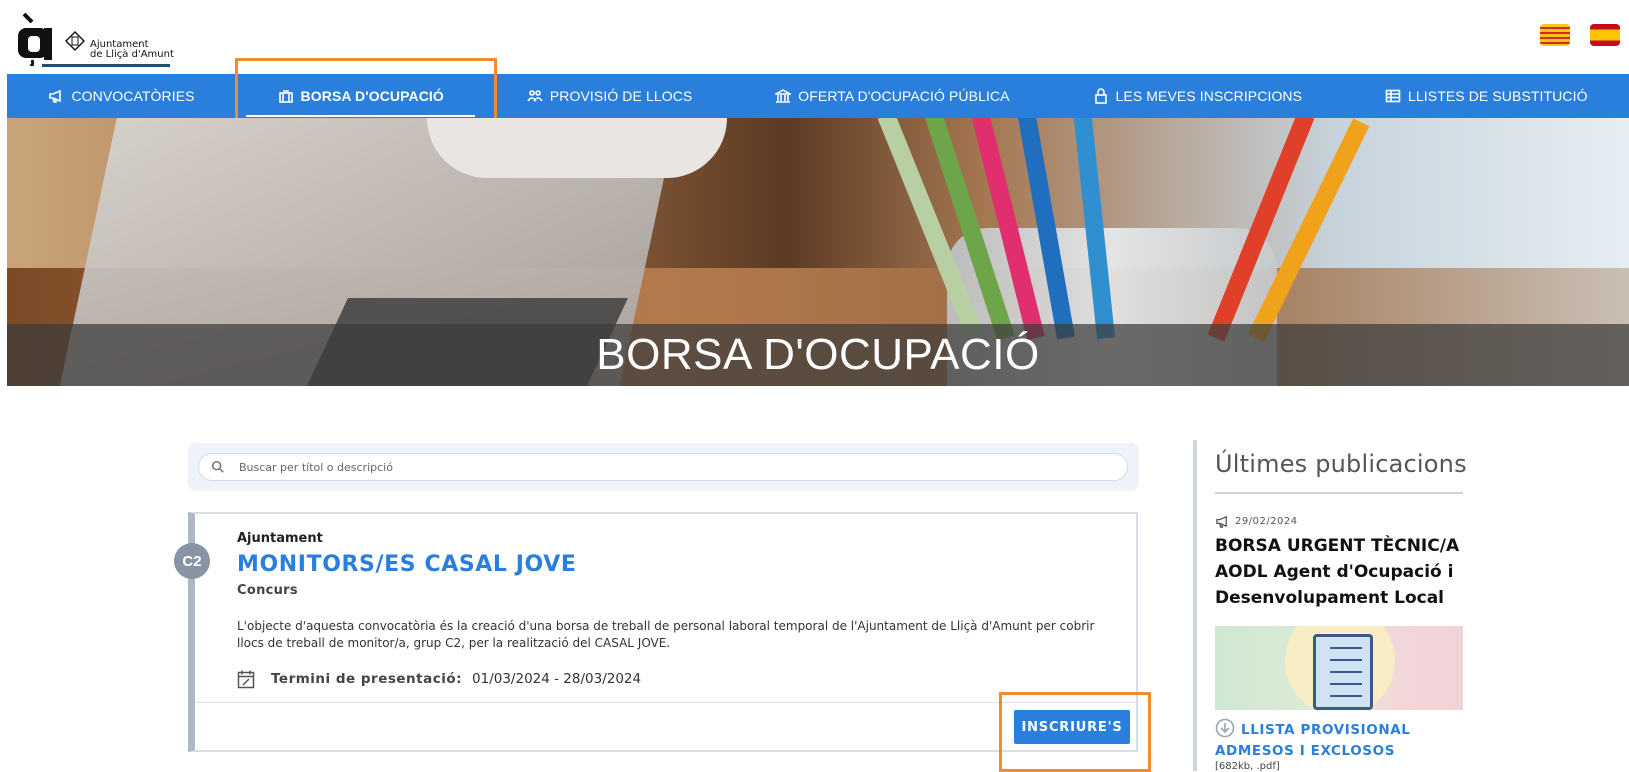 This screenshot has height=772, width=1629. Describe the element at coordinates (557, 679) in the screenshot. I see `offer-term-value: 01/03/2024 - 28/03/2024` at that location.